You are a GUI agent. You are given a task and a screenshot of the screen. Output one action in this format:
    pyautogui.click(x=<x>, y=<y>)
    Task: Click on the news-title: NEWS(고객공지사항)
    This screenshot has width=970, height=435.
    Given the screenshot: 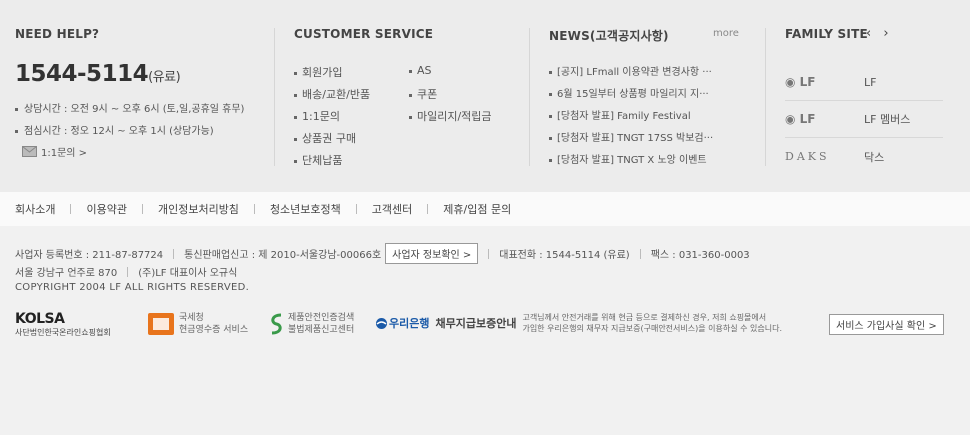 What is the action you would take?
    pyautogui.click(x=609, y=36)
    